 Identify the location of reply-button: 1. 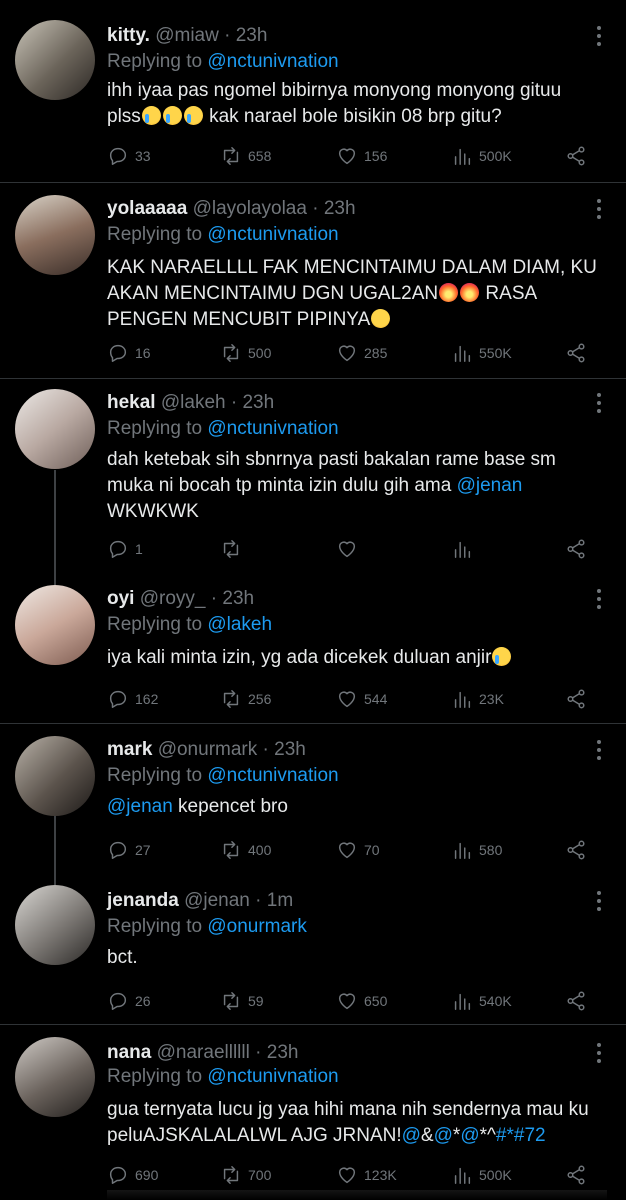
(125, 549).